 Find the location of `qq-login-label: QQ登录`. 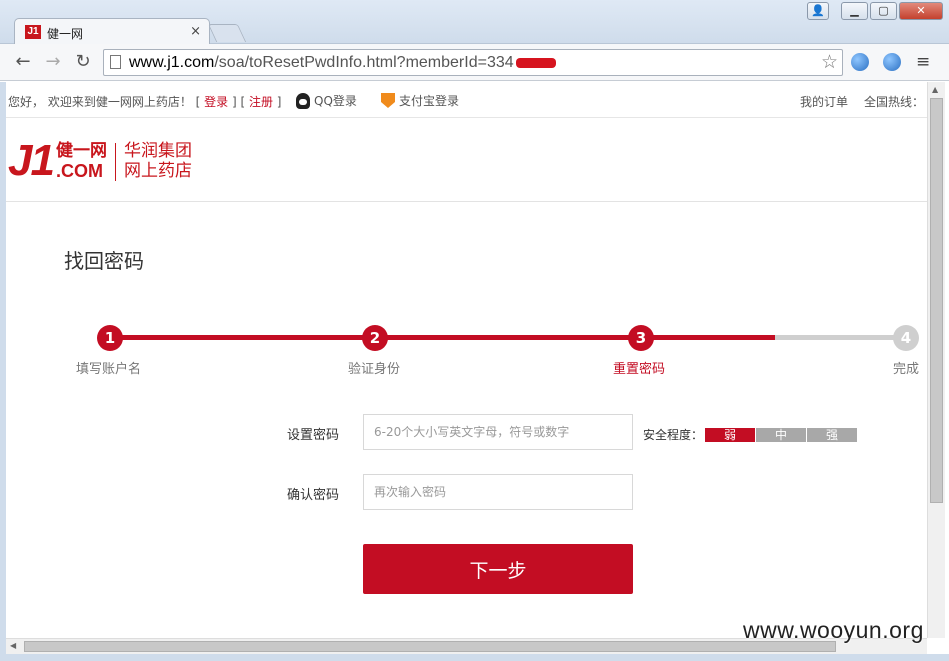

qq-login-label: QQ登录 is located at coordinates (335, 101).